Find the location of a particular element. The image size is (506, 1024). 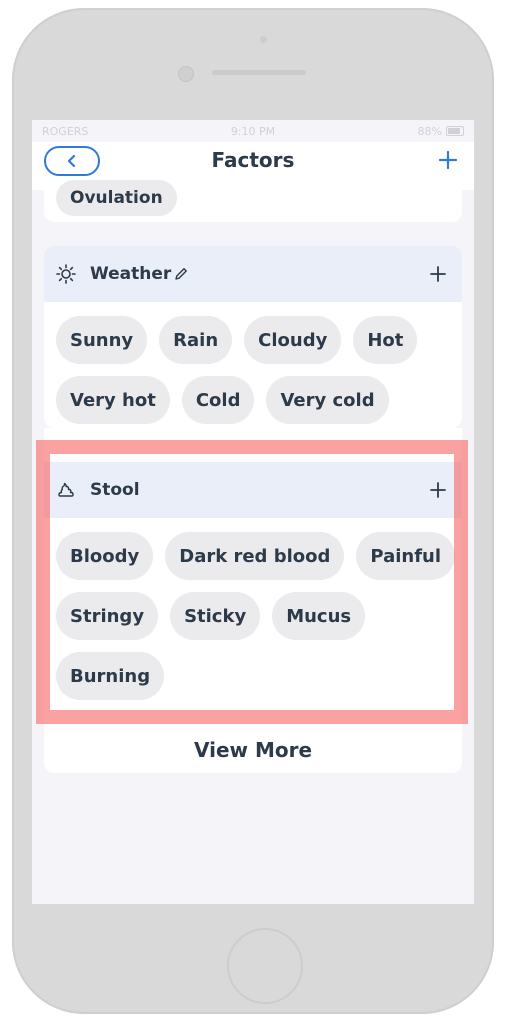

earpiece-speaker is located at coordinates (259, 72).